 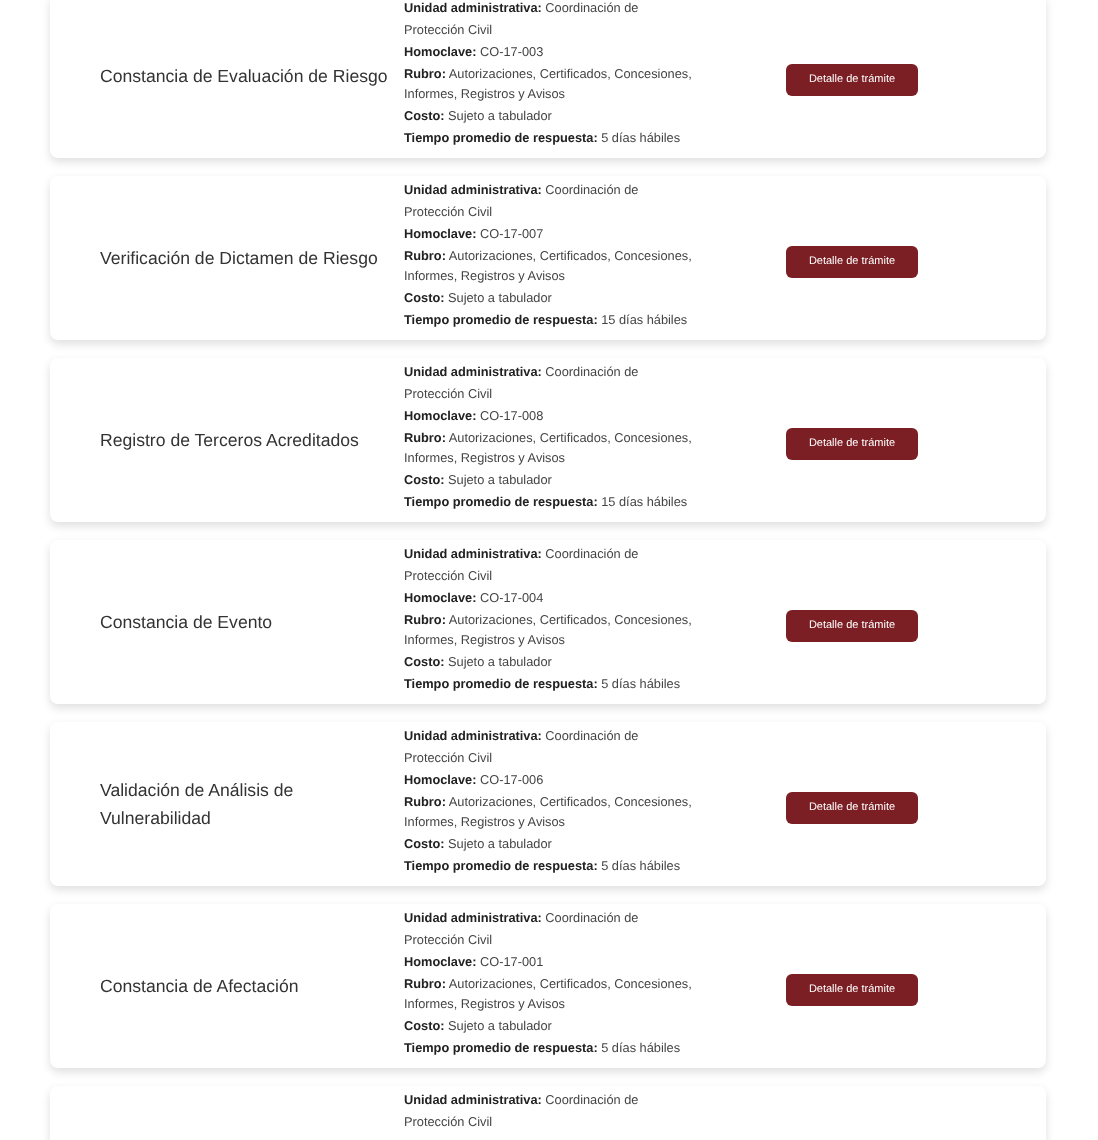 What do you see at coordinates (245, 77) in the screenshot?
I see `tramite-title: Constancia de Evaluación de Riesgo` at bounding box center [245, 77].